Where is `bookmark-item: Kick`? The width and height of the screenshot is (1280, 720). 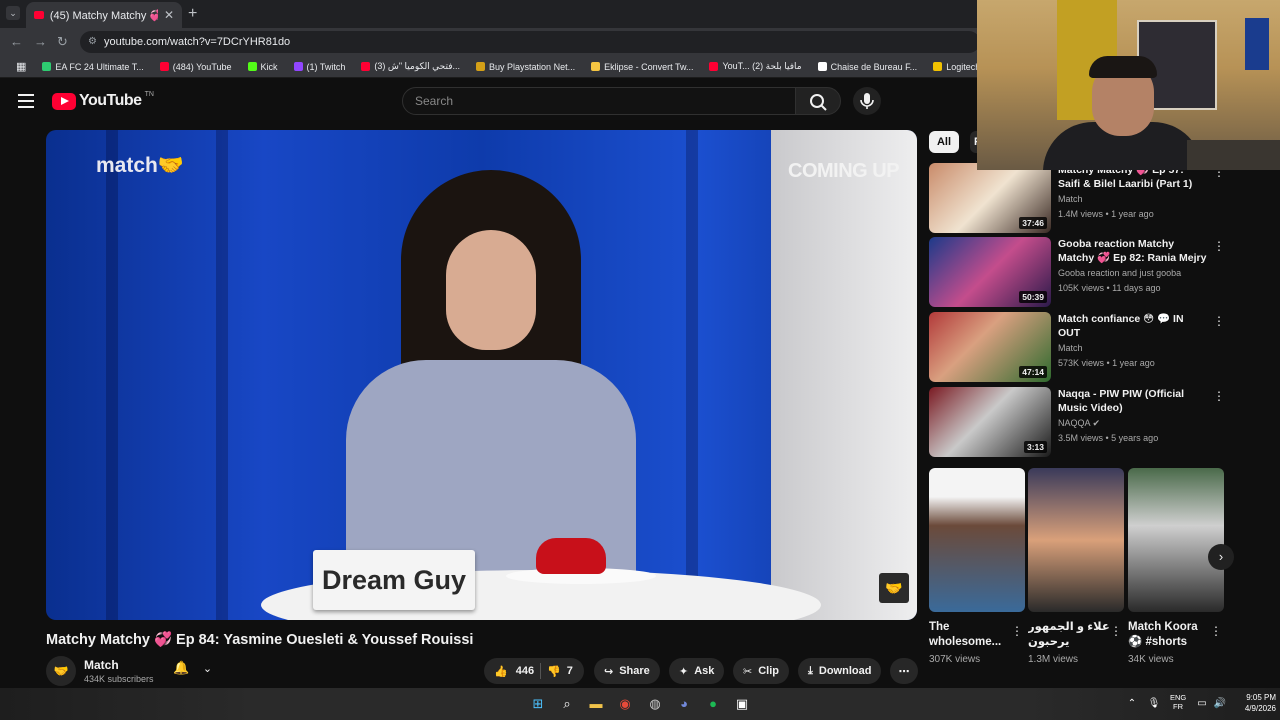
bookmark-item: Kick is located at coordinates (263, 67).